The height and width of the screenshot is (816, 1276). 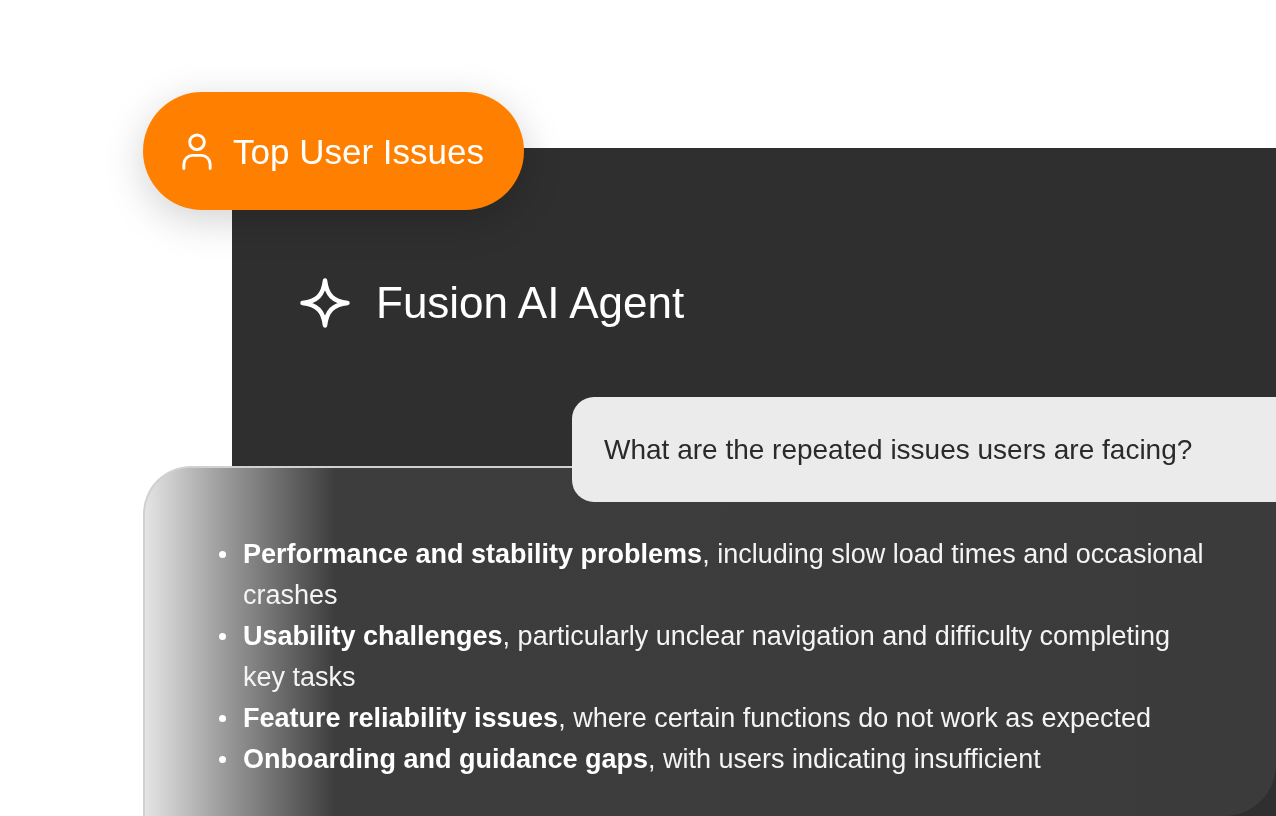 What do you see at coordinates (642, 759) in the screenshot?
I see `answer-item: Onboarding and guidance gaps, with users indicating insufficient` at bounding box center [642, 759].